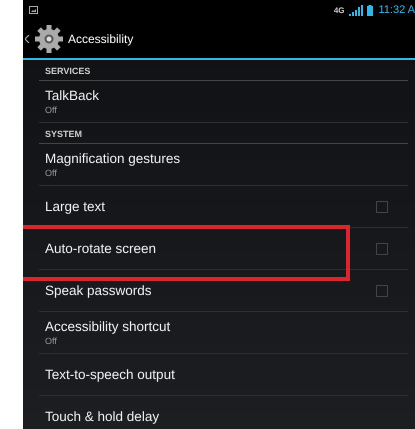 This screenshot has width=415, height=429. I want to click on setting-title: Auto-rotate screen, so click(101, 248).